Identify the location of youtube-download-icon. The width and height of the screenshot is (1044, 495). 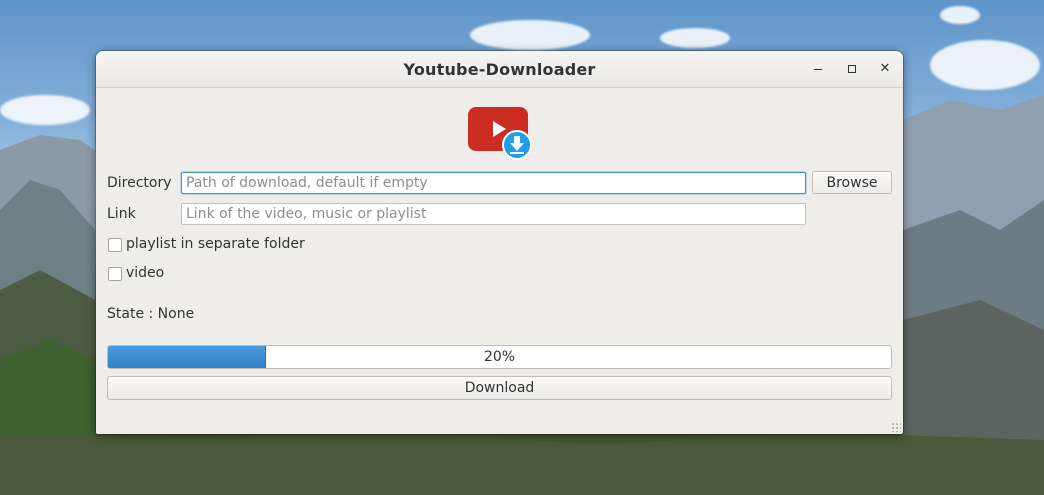
(500, 133).